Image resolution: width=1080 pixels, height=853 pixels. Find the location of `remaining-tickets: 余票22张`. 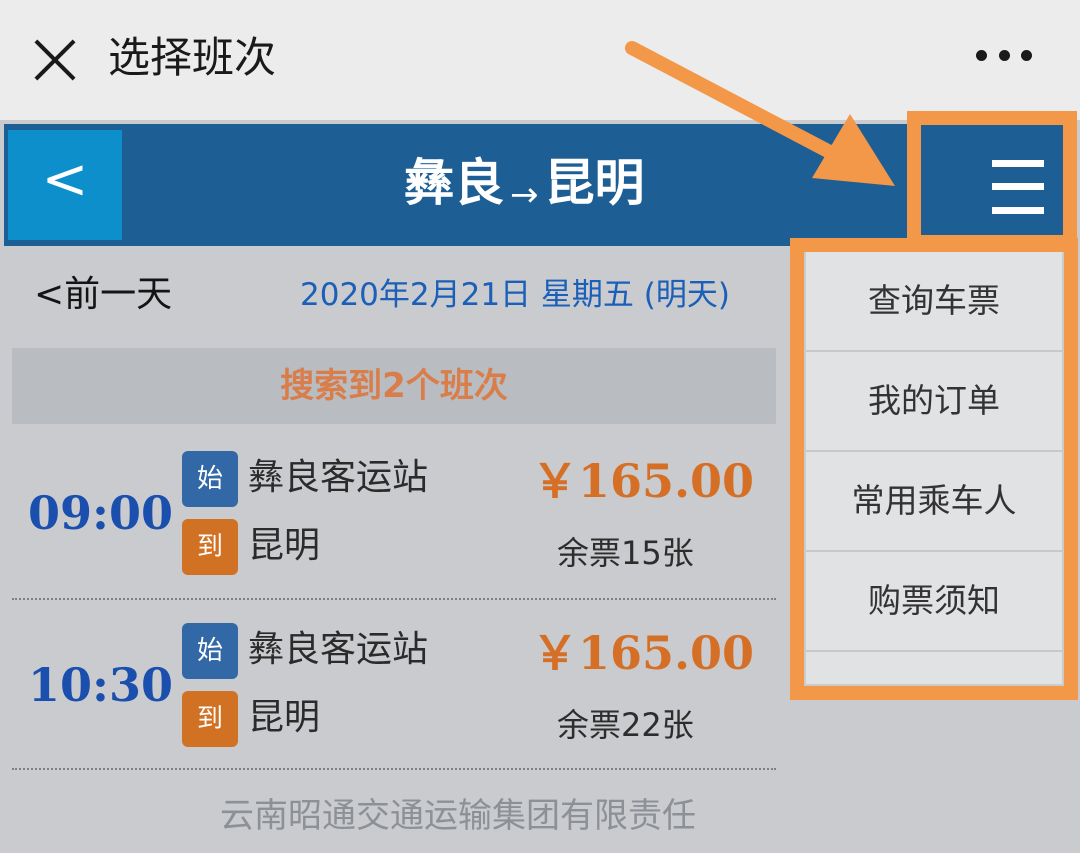

remaining-tickets: 余票22张 is located at coordinates (625, 725).